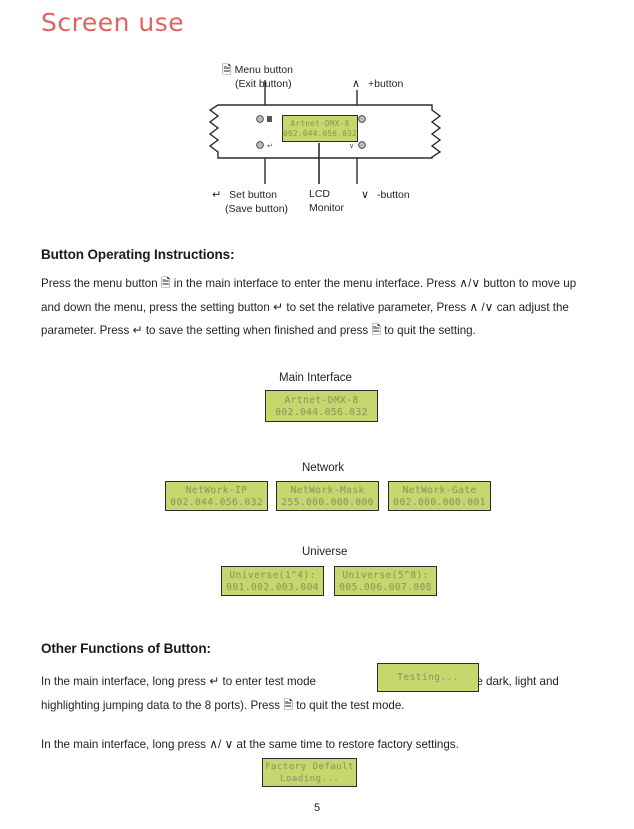  I want to click on network-mask-lcd: NetWork-Mask 255.000.000.000, so click(327, 496).